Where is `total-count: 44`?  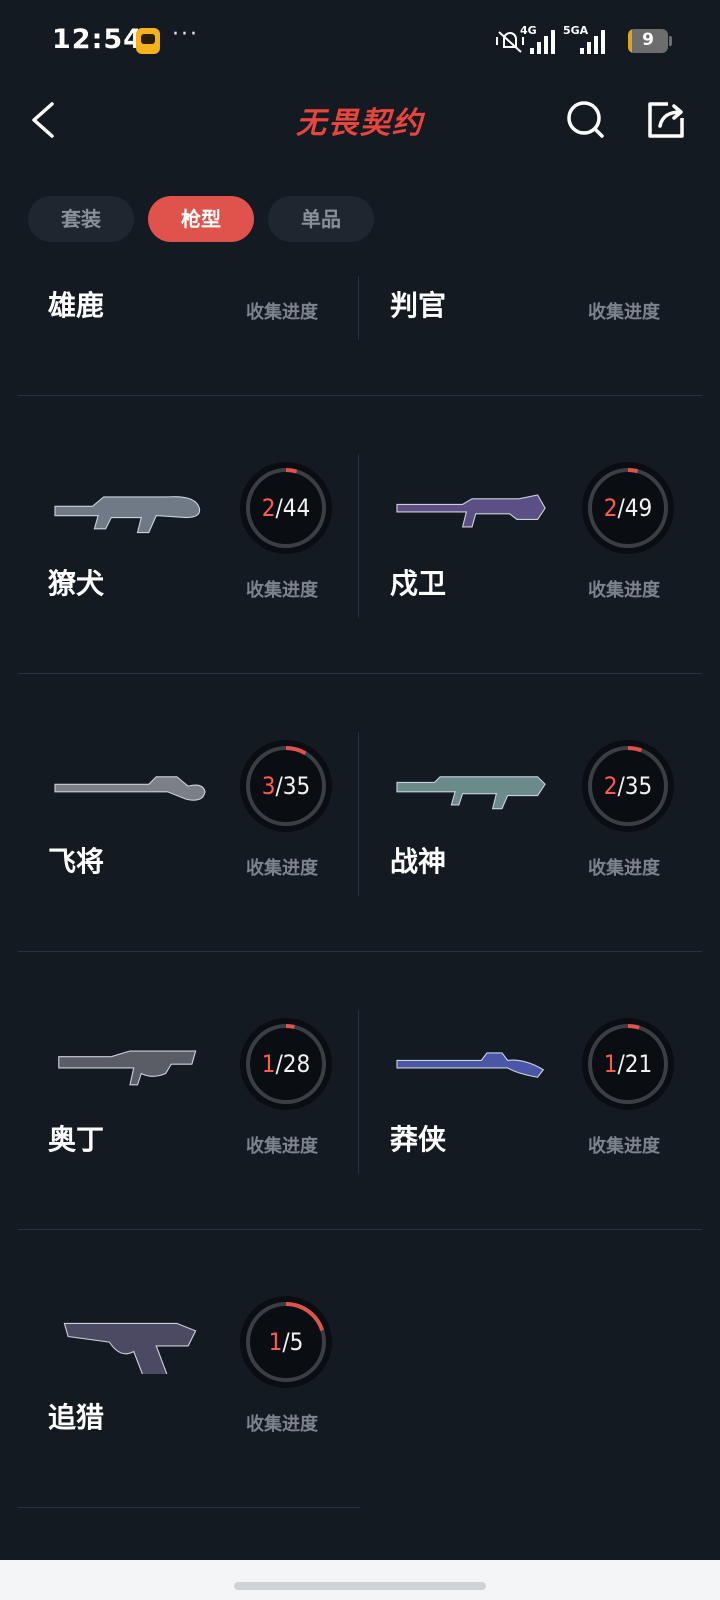 total-count: 44 is located at coordinates (296, 508).